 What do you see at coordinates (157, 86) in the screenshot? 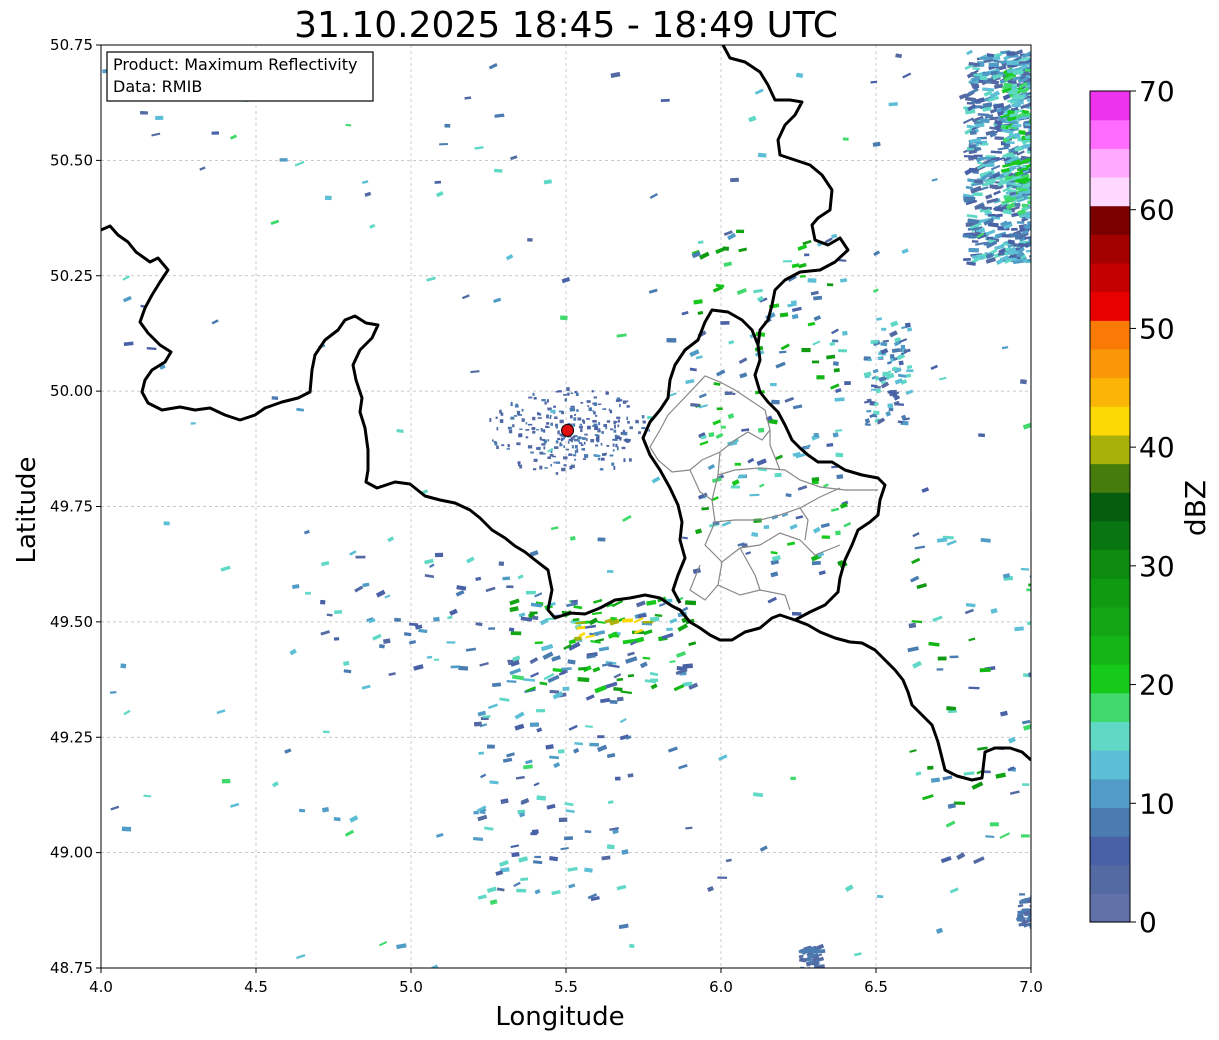
I see `info-box-data: Data: RMIB` at bounding box center [157, 86].